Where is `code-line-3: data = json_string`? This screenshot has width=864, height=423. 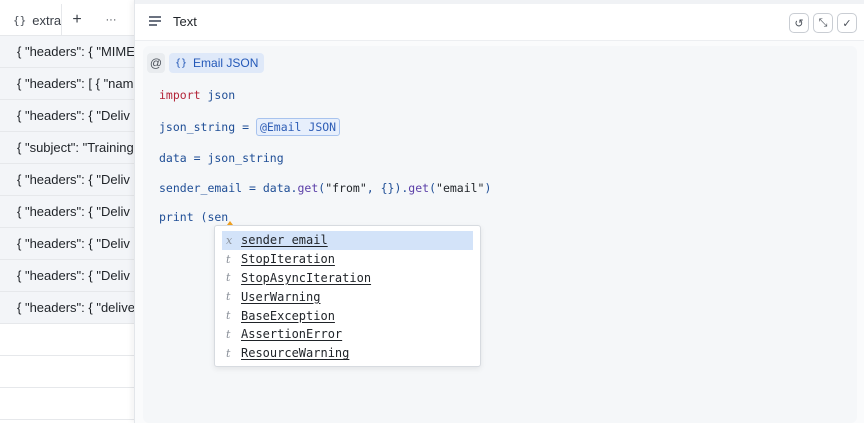
code-line-3: data = json_string is located at coordinates (221, 158).